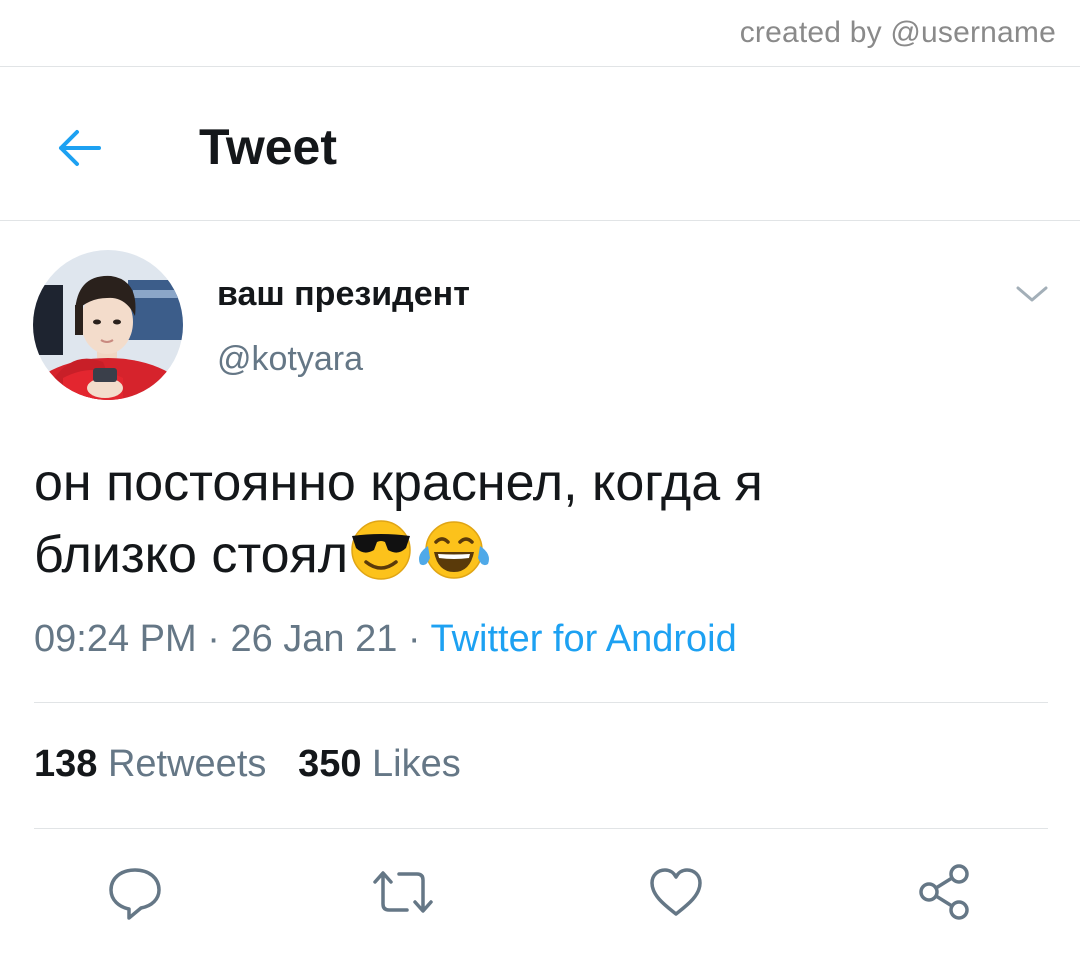 The height and width of the screenshot is (976, 1080). I want to click on share-button, so click(945, 892).